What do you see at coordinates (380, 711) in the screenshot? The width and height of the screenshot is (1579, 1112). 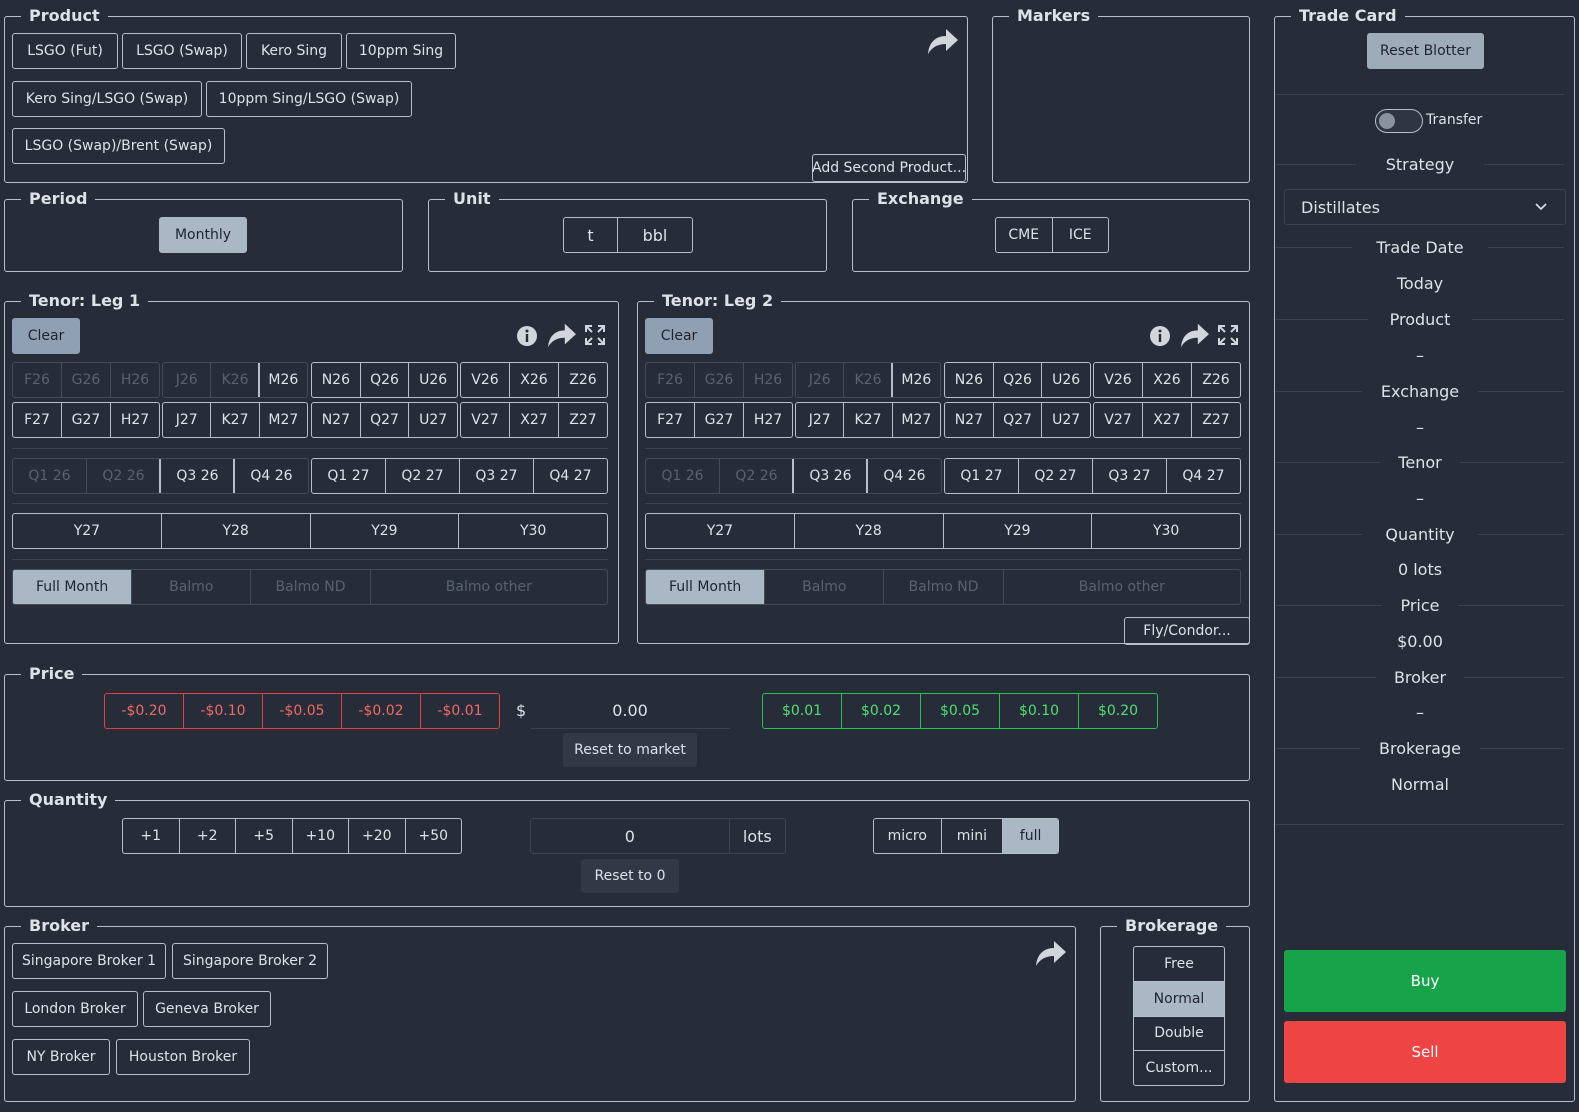 I see `price-minus-0.02-button: -$0.02` at bounding box center [380, 711].